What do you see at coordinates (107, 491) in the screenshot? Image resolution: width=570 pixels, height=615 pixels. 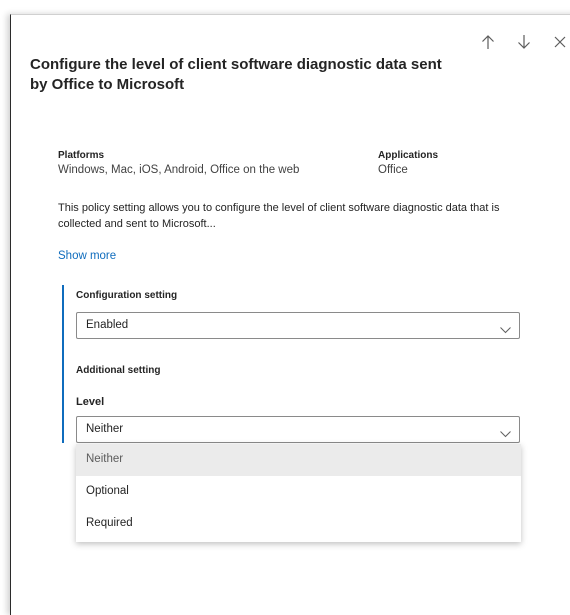 I see `level-option-label: Optional` at bounding box center [107, 491].